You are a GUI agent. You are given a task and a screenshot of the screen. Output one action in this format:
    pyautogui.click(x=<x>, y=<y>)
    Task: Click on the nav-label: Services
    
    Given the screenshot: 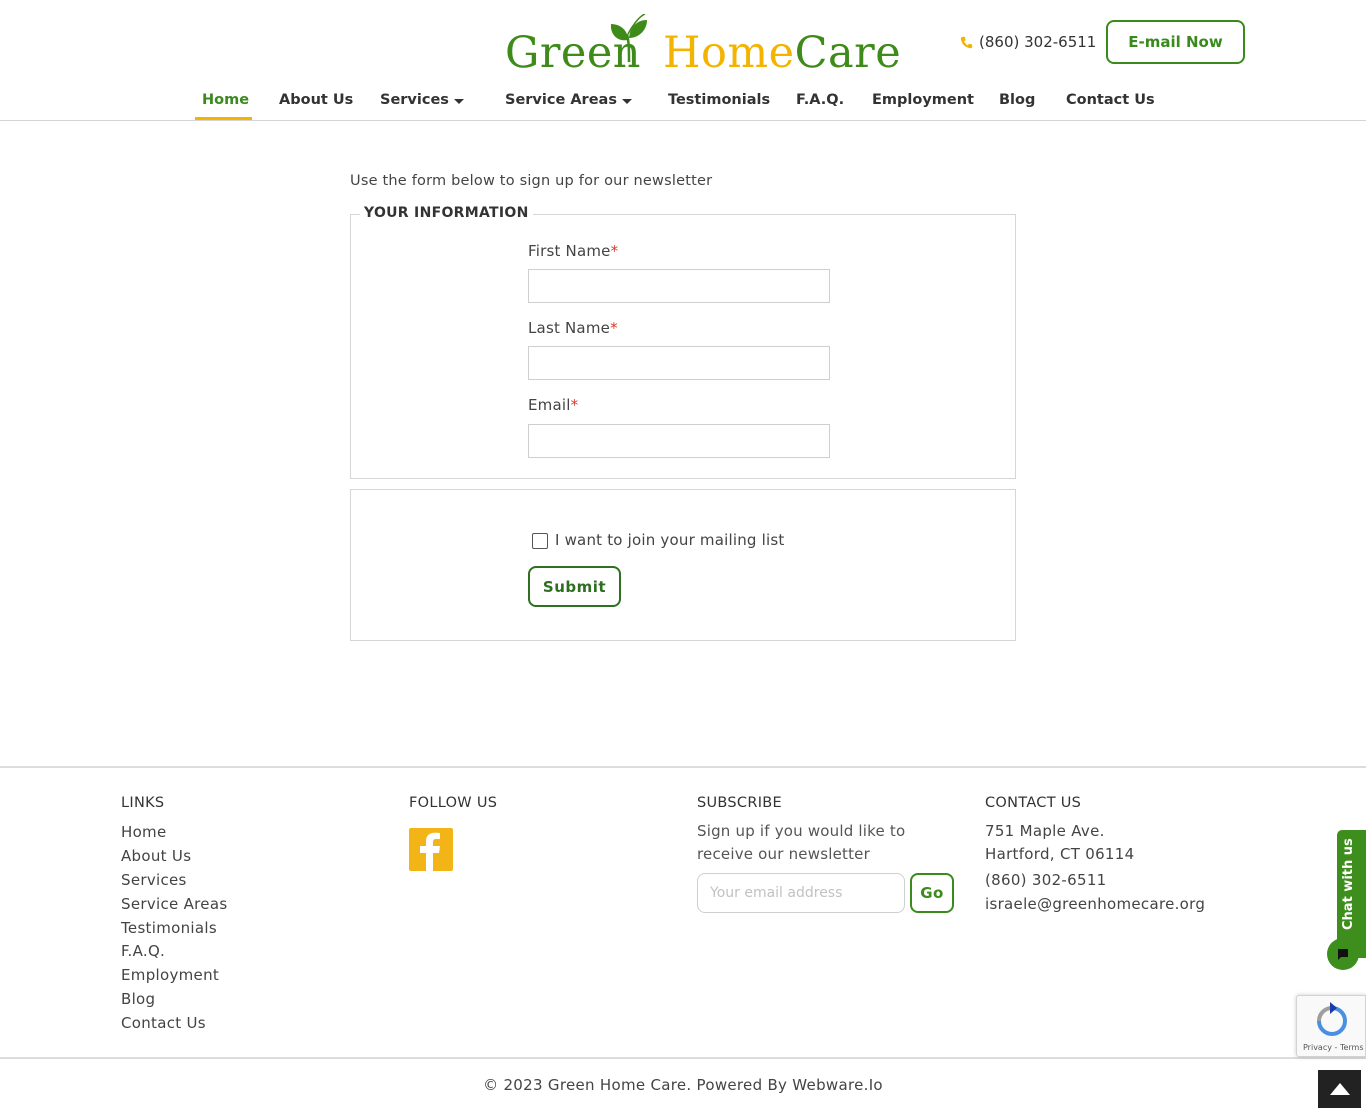 What is the action you would take?
    pyautogui.click(x=414, y=100)
    